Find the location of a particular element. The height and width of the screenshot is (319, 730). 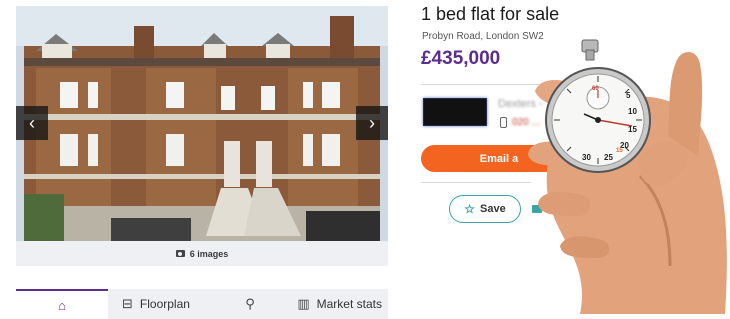

bar-chart-icon: ▥ is located at coordinates (303, 303).